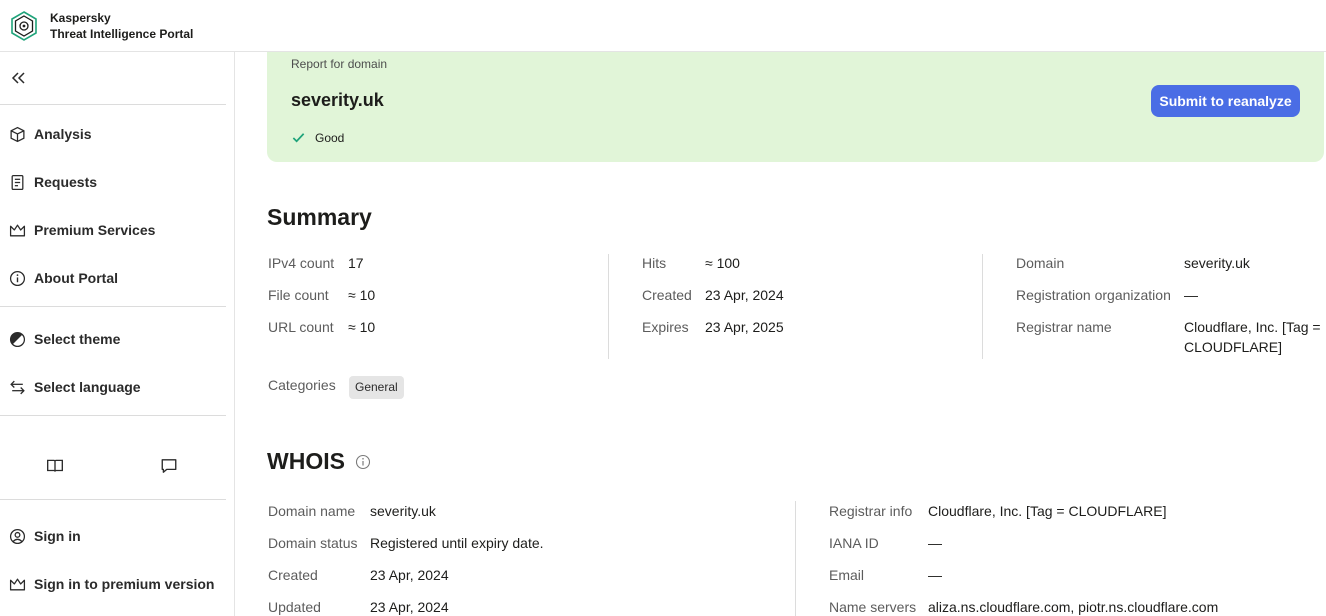 The image size is (1326, 616). What do you see at coordinates (24, 25) in the screenshot?
I see `kaspersky-logo-icon` at bounding box center [24, 25].